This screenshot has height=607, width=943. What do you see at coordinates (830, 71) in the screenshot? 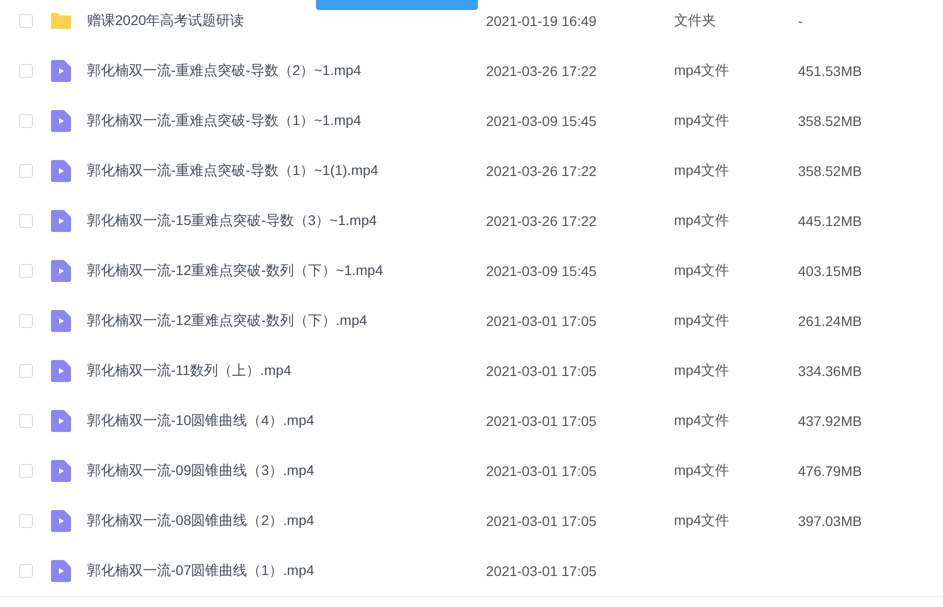
I see `file-size: 451.53MB` at bounding box center [830, 71].